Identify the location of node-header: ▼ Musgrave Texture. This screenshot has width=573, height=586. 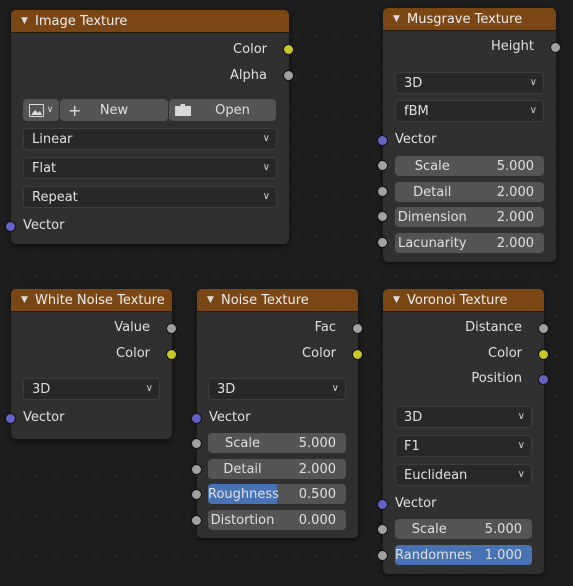
(469, 19).